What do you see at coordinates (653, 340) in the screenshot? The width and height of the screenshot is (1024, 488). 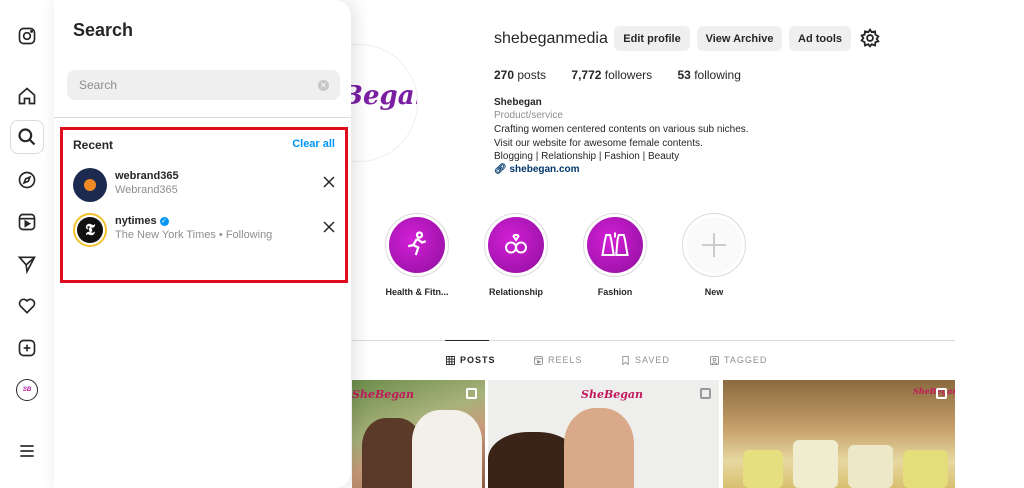 I see `tabs-divider` at bounding box center [653, 340].